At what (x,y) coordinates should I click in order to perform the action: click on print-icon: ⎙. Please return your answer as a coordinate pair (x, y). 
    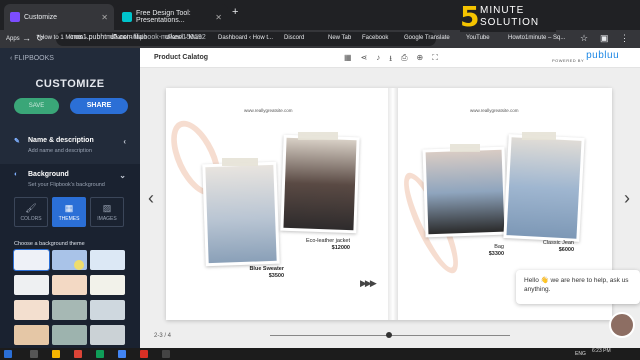
    Looking at the image, I should click on (404, 60).